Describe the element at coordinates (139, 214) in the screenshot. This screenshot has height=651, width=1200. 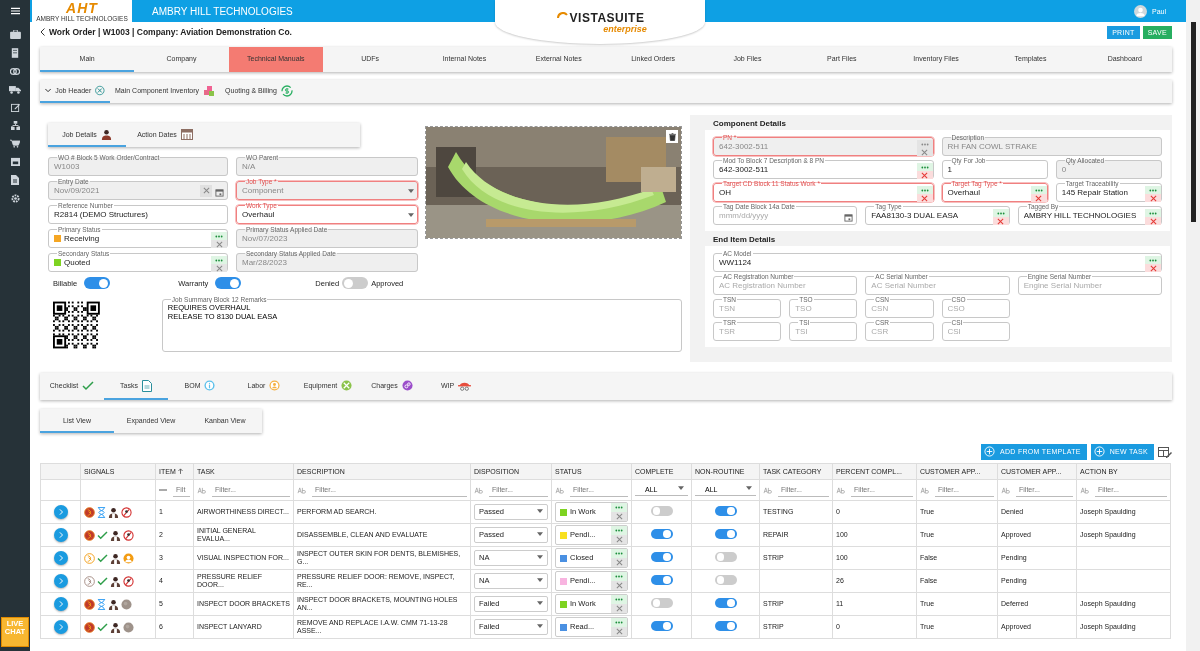
I see `text-input: R2814 (DEMO Structures)` at that location.